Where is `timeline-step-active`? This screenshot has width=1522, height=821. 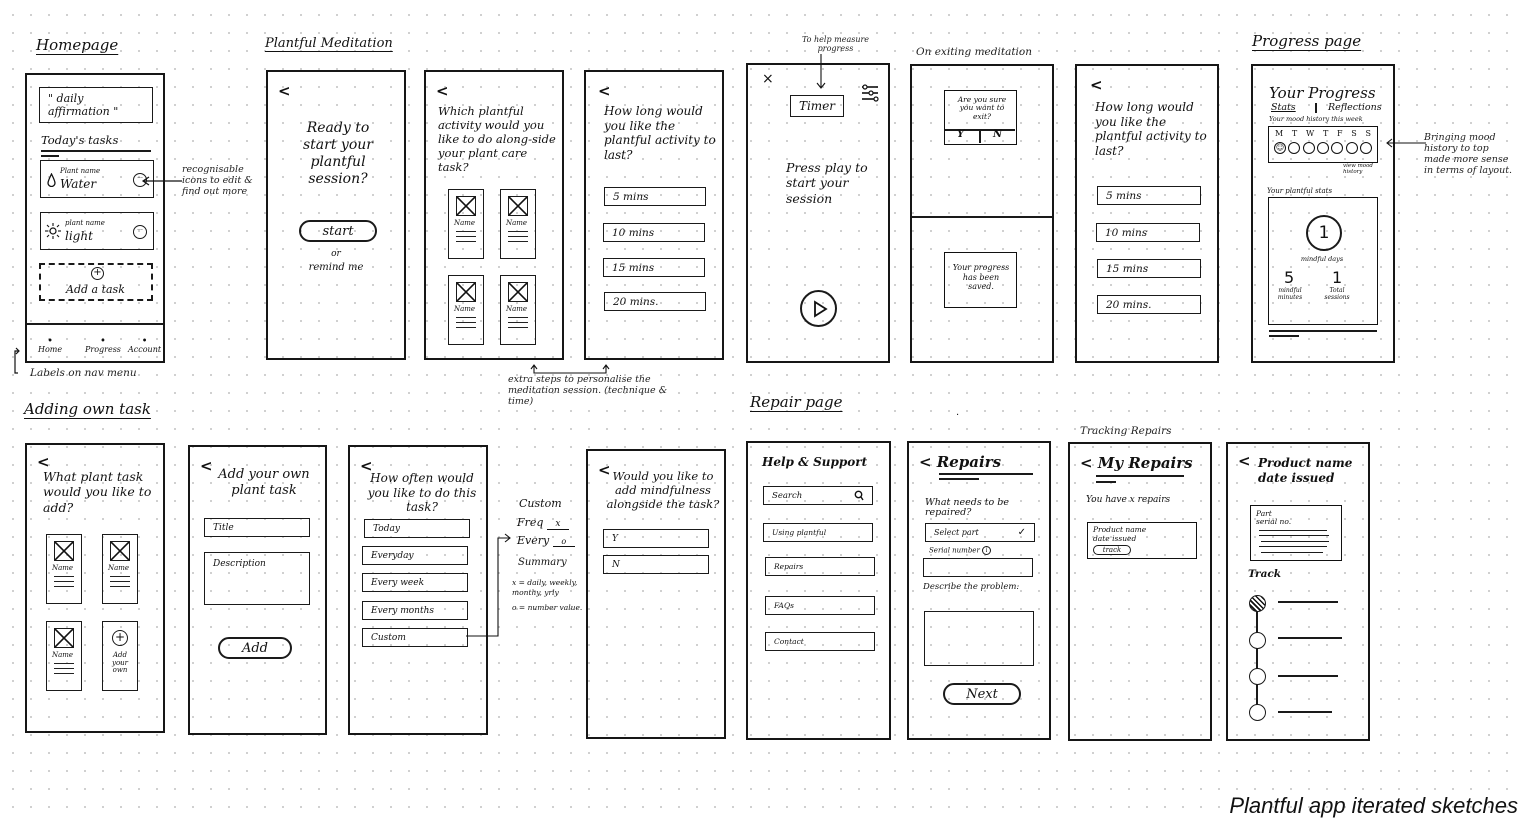
timeline-step-active is located at coordinates (1257, 603).